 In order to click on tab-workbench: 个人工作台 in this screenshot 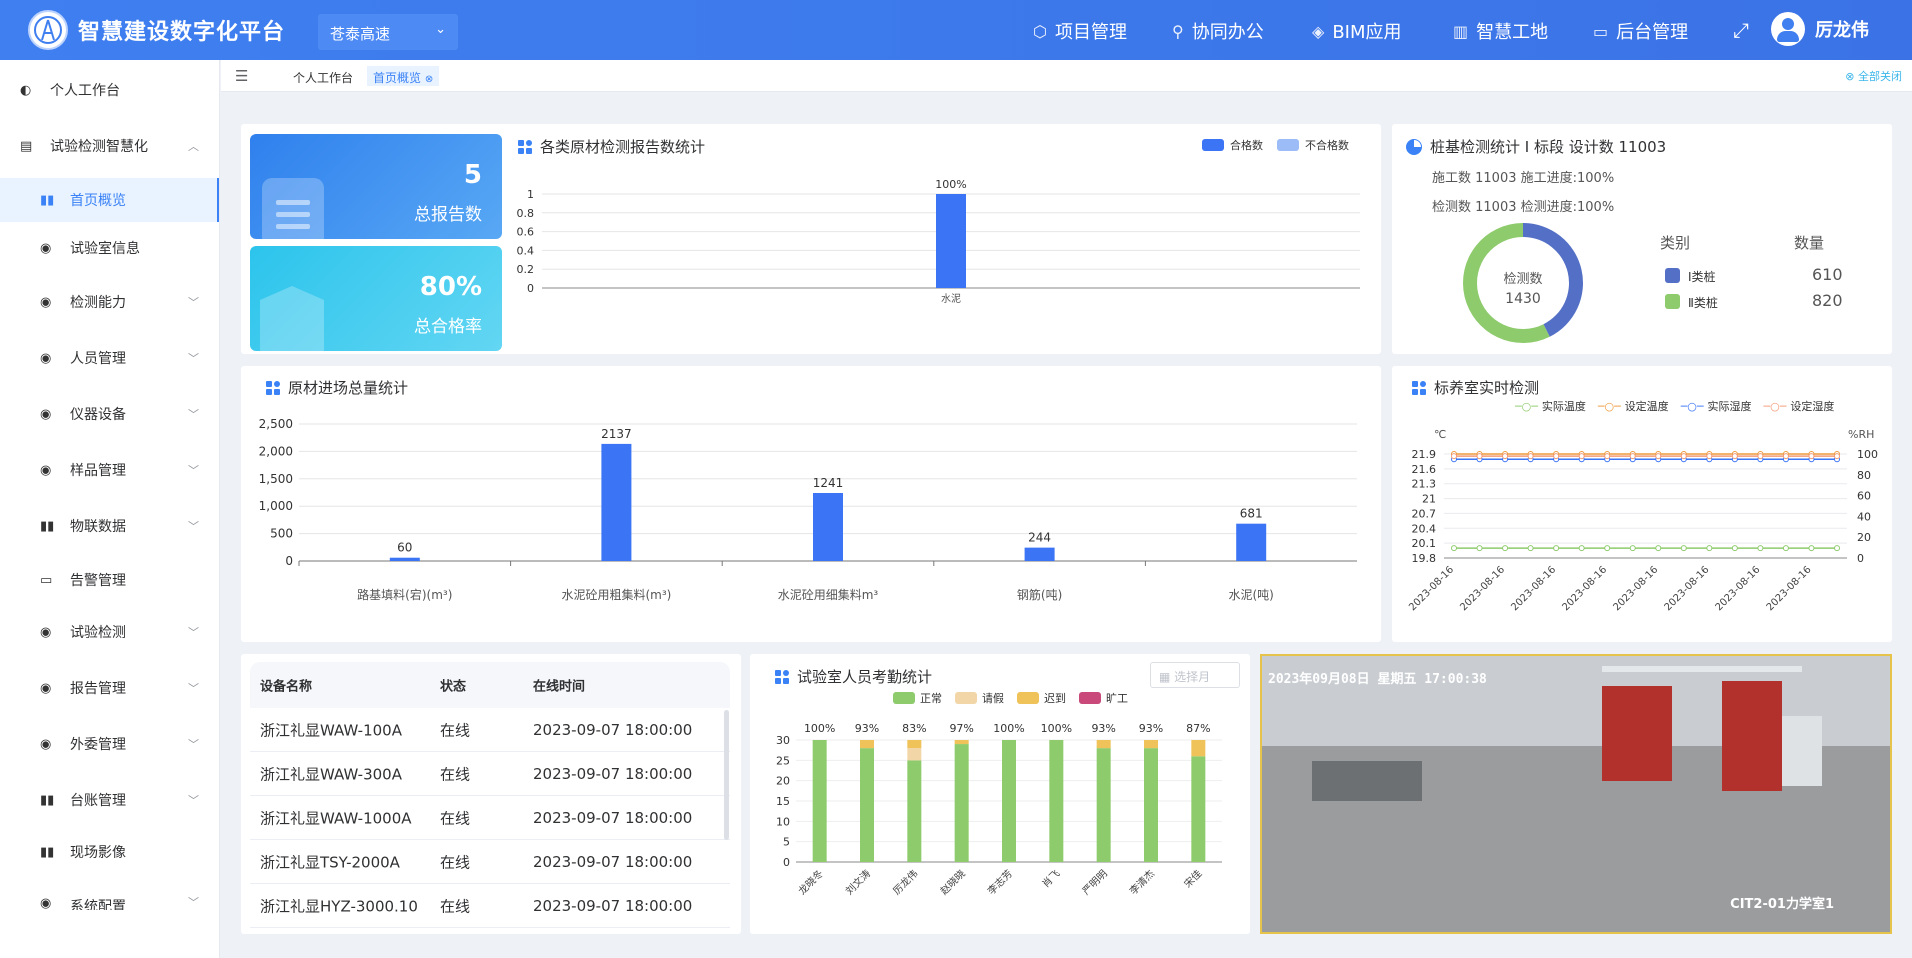, I will do `click(323, 76)`.